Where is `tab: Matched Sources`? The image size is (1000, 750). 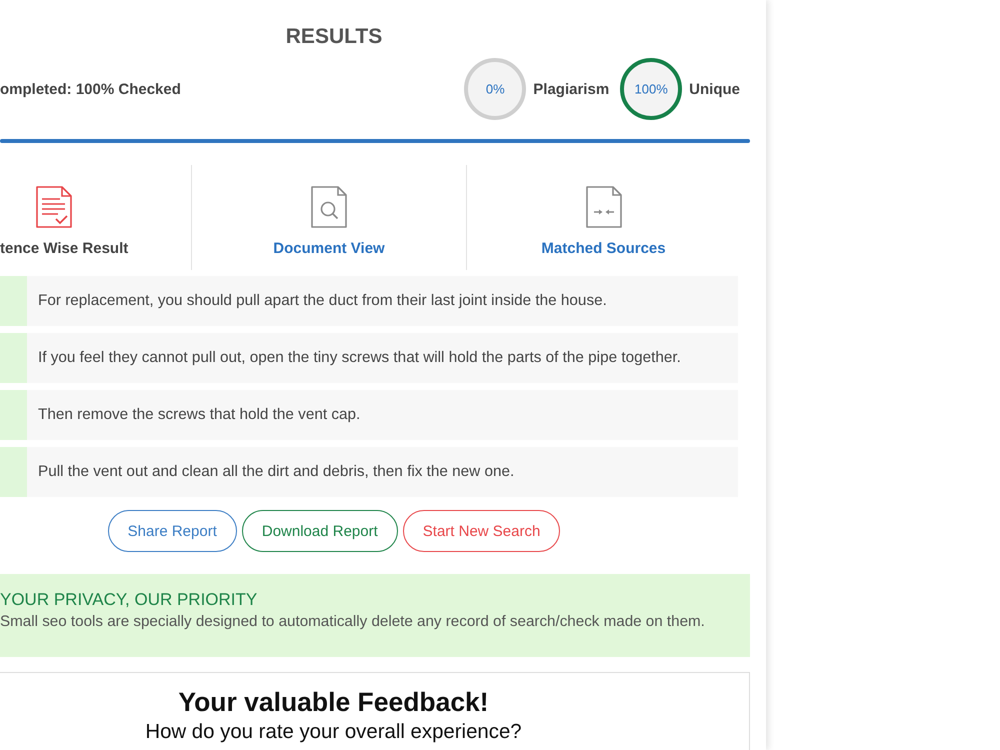
tab: Matched Sources is located at coordinates (603, 217).